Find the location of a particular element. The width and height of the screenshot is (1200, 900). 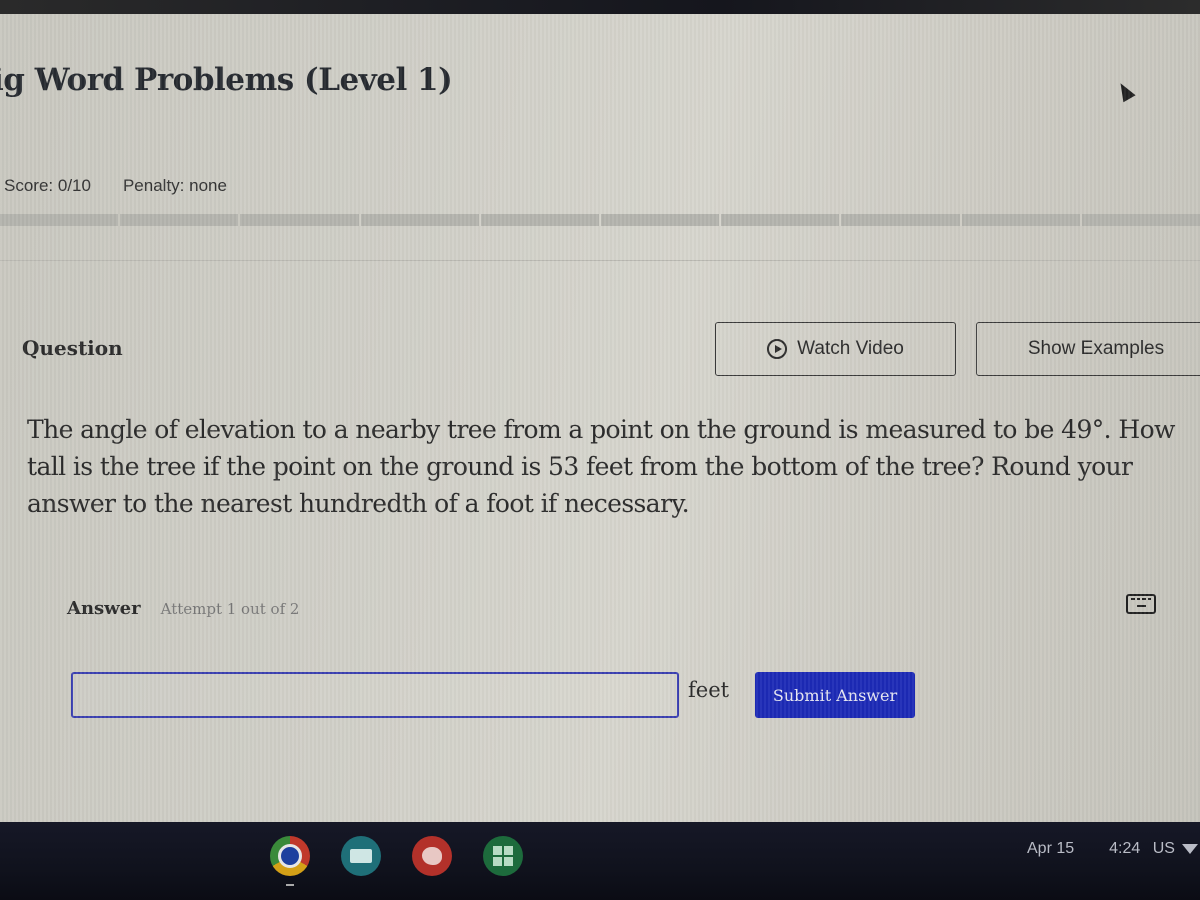

shelf-apps is located at coordinates (396, 861).